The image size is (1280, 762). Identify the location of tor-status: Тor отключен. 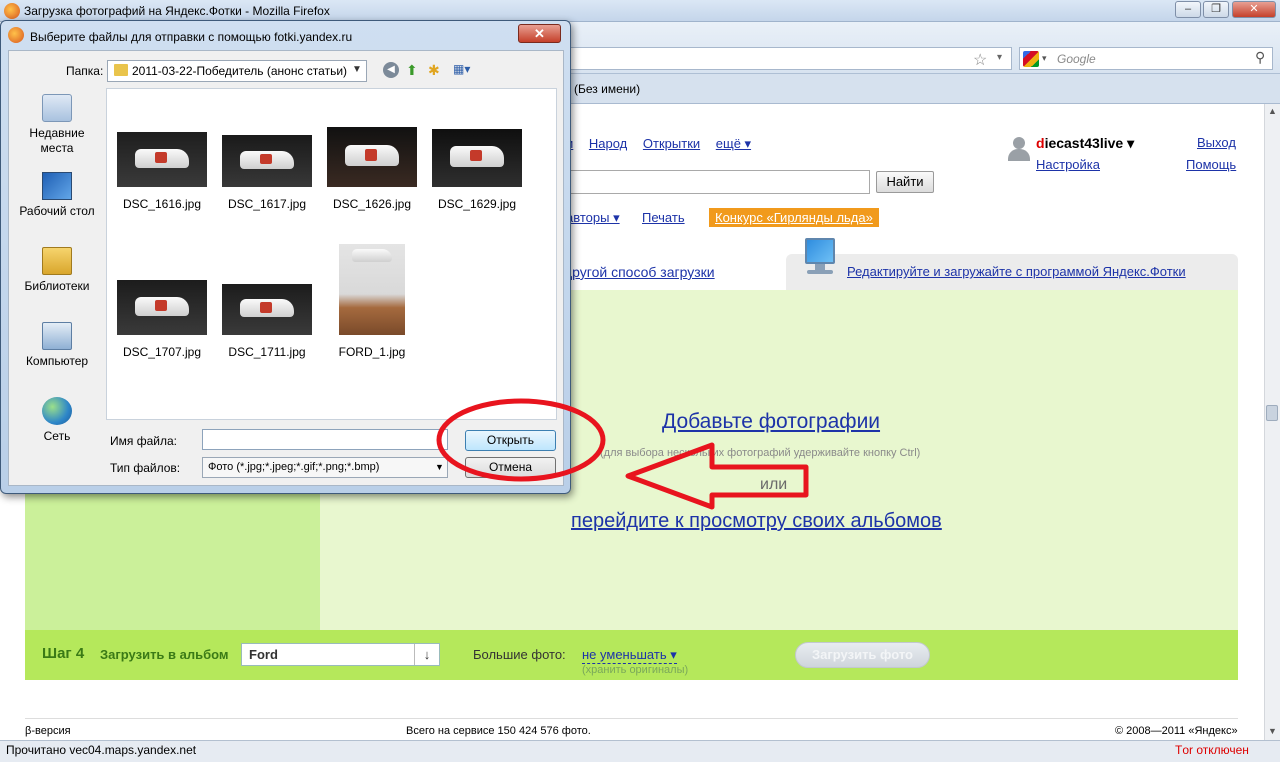
(1212, 750).